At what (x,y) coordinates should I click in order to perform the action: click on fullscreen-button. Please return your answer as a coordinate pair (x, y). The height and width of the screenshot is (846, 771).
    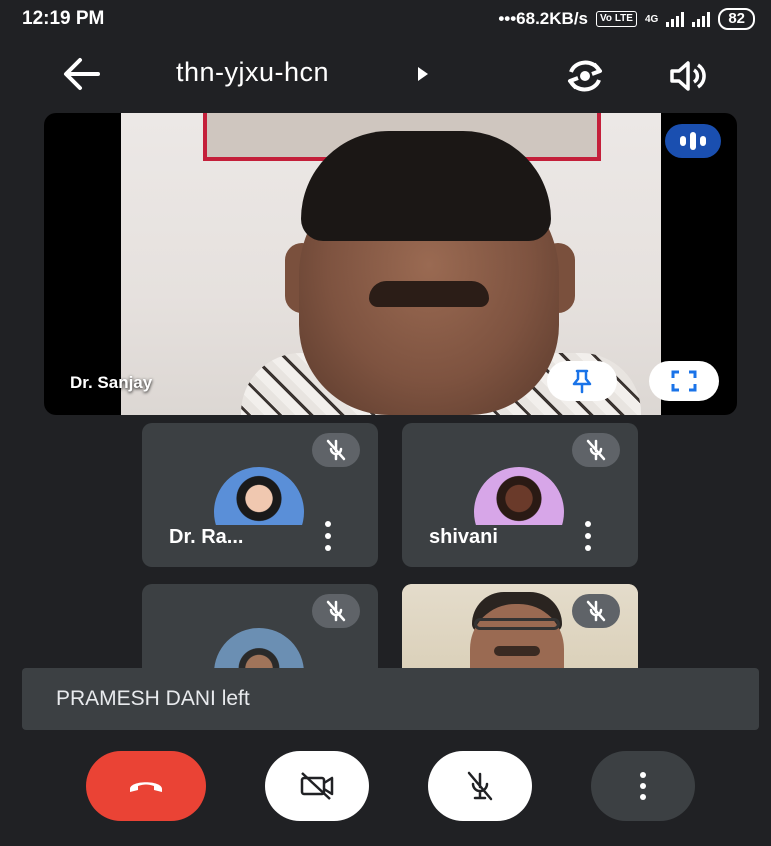
    Looking at the image, I should click on (684, 381).